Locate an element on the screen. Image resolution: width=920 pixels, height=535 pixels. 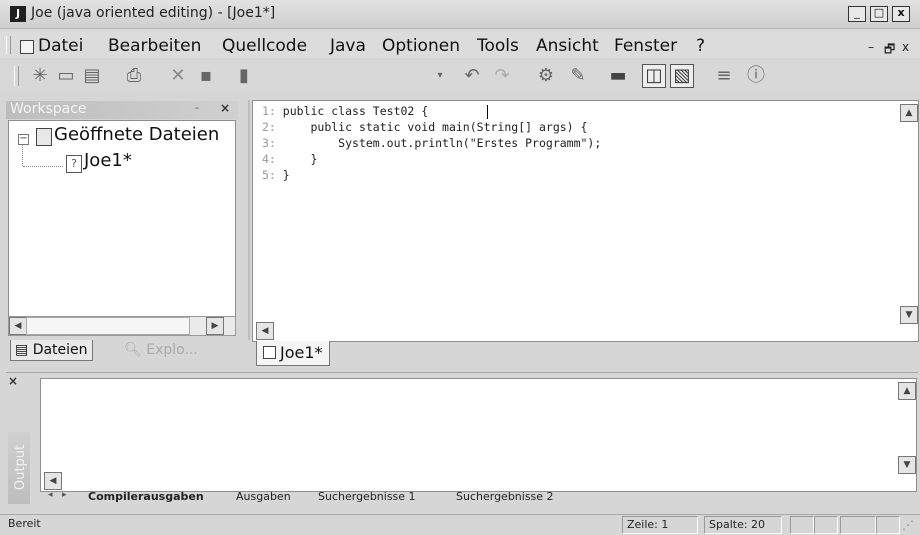
line-number: 3: is located at coordinates (269, 143).